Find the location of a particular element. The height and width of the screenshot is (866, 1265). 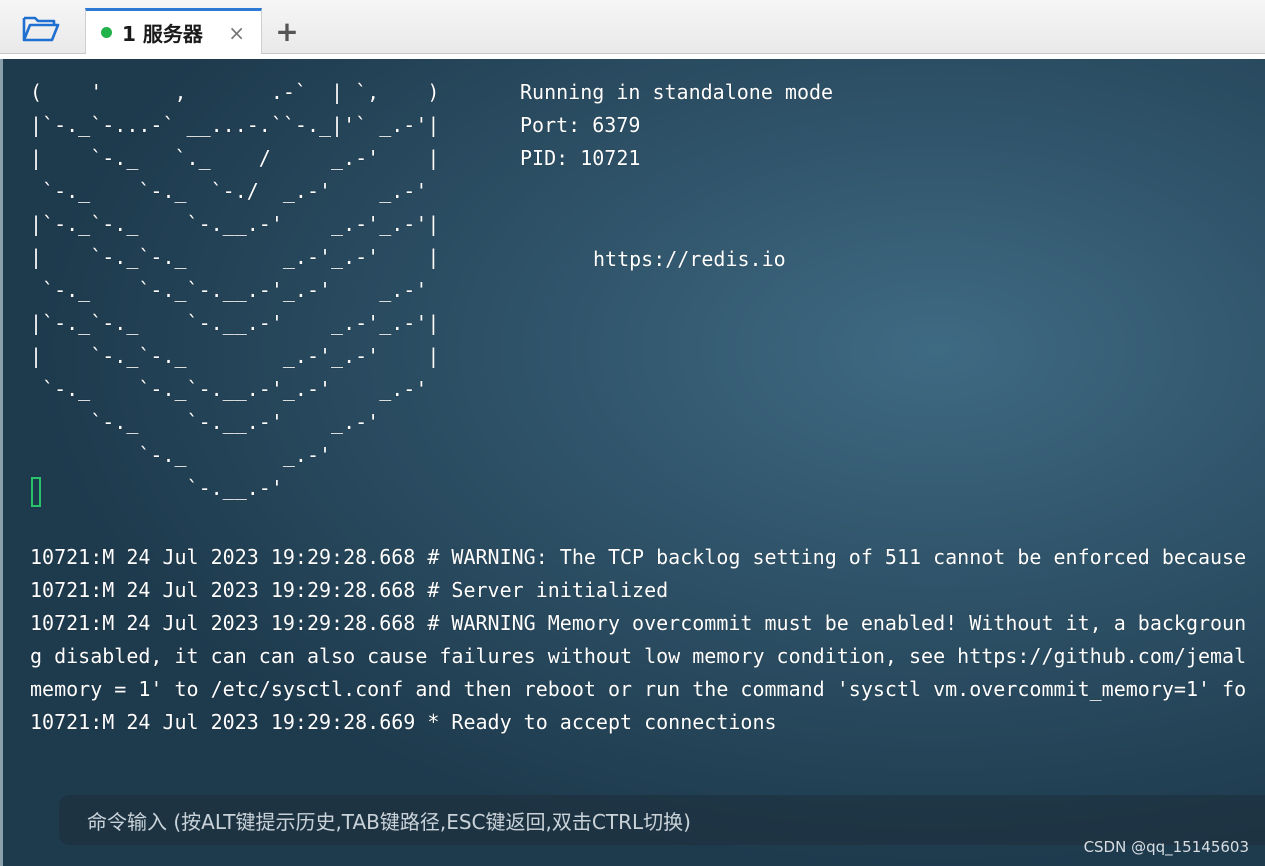

tab-server-1: 1 服务器 × is located at coordinates (173, 31).